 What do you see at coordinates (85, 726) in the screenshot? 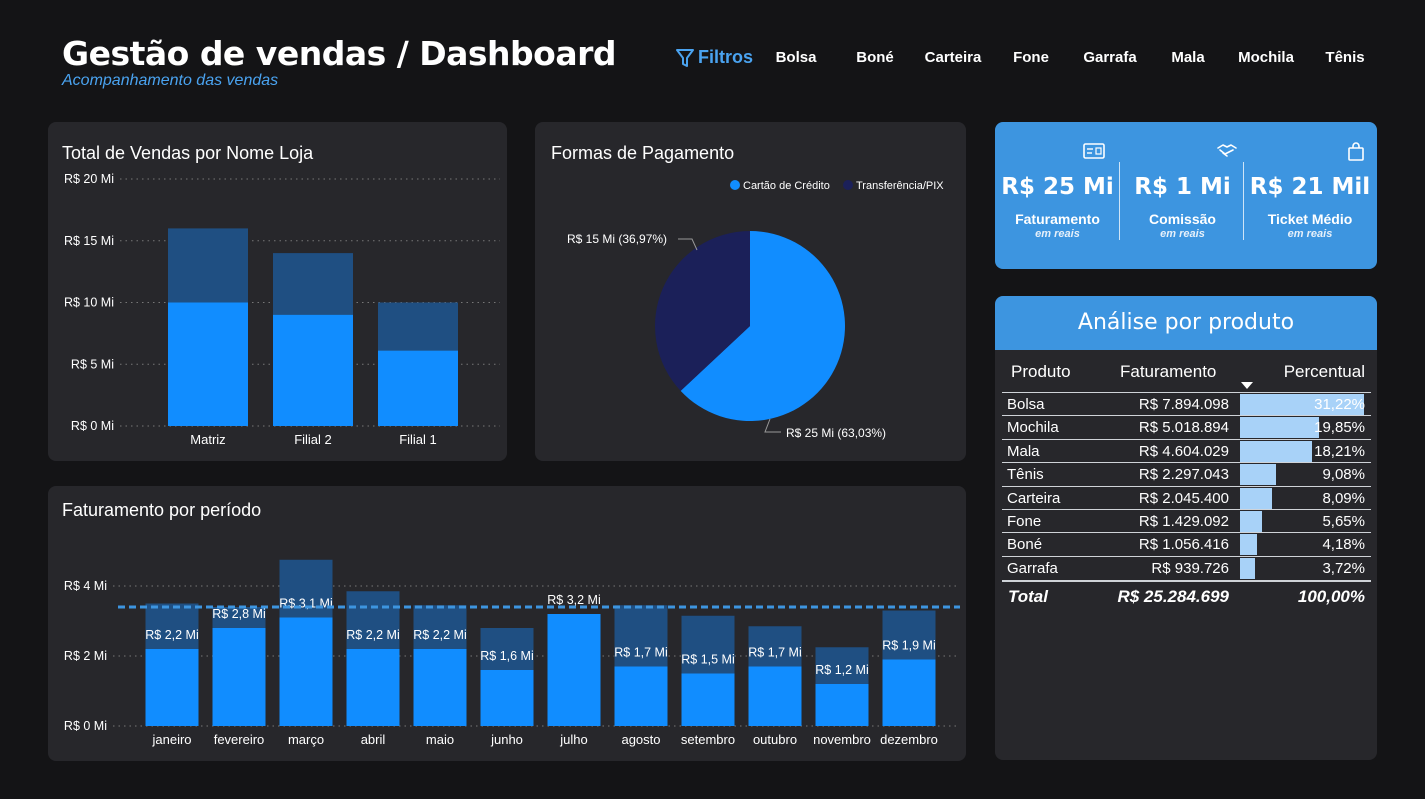
I see `y-tick-label: R$ 0 Mi` at bounding box center [85, 726].